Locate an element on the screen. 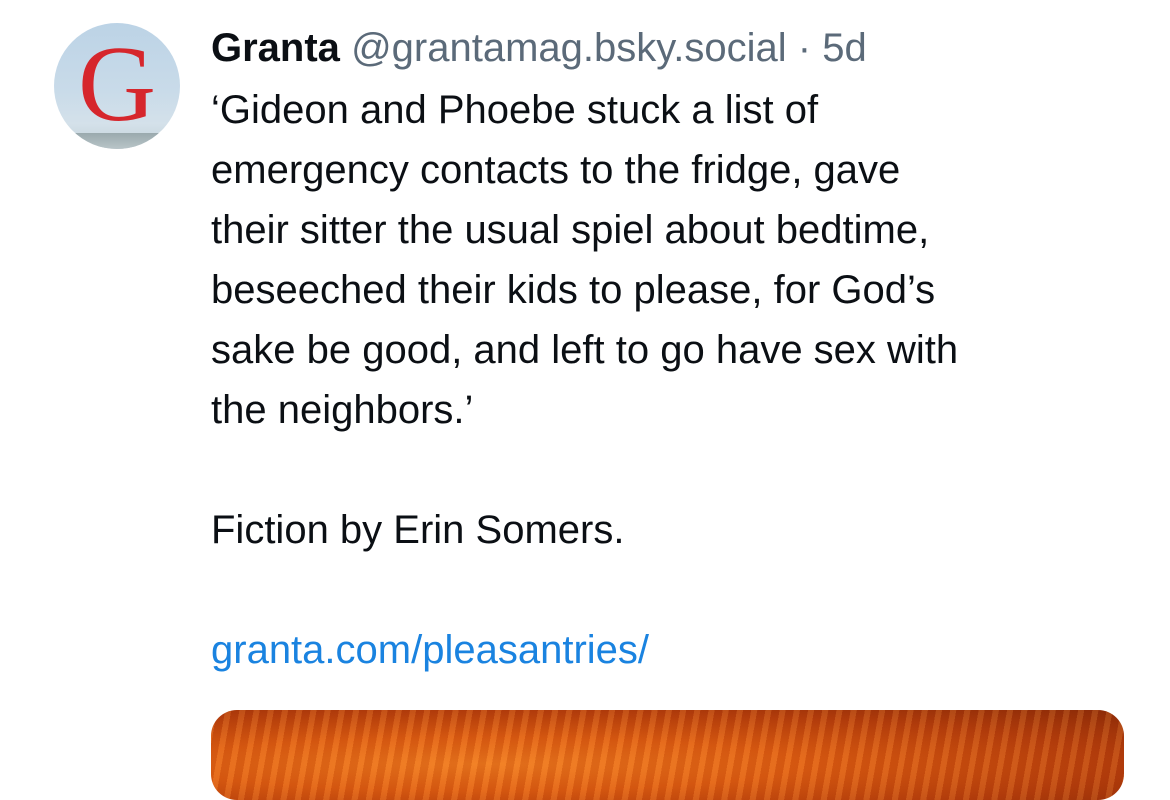  post-timestamp: 5d is located at coordinates (844, 48).